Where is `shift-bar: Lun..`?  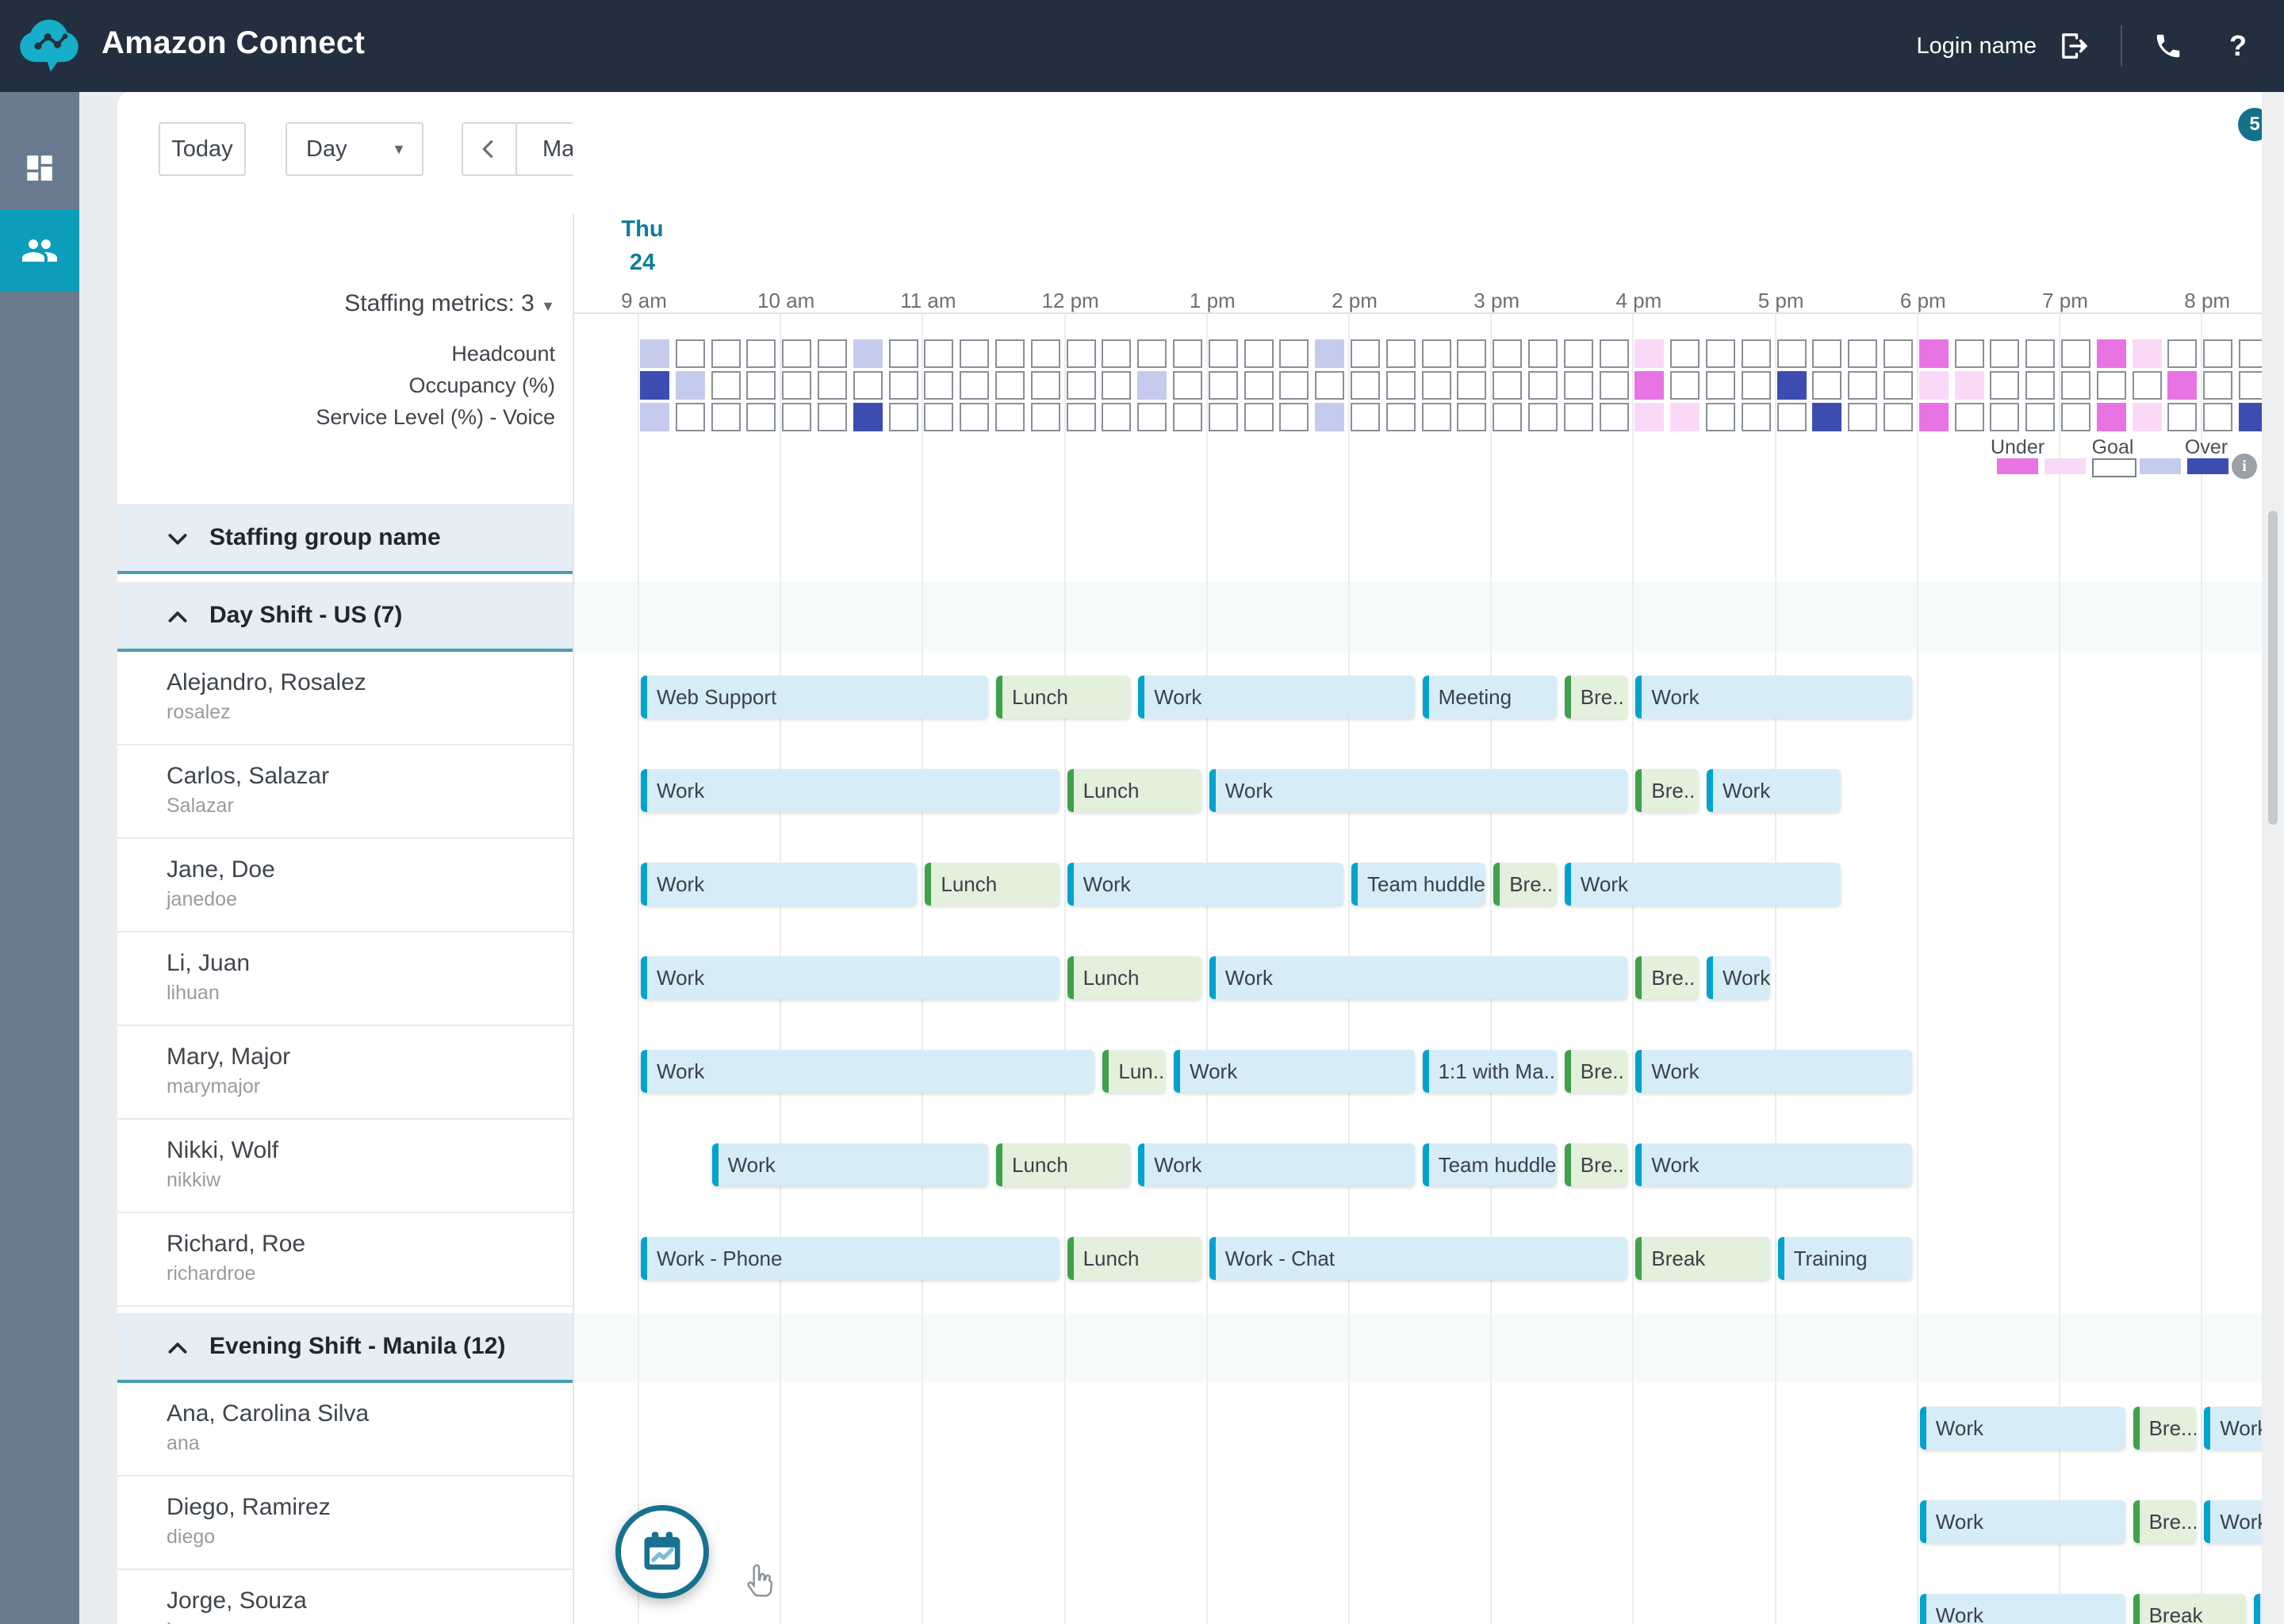 shift-bar: Lun.. is located at coordinates (1134, 1071).